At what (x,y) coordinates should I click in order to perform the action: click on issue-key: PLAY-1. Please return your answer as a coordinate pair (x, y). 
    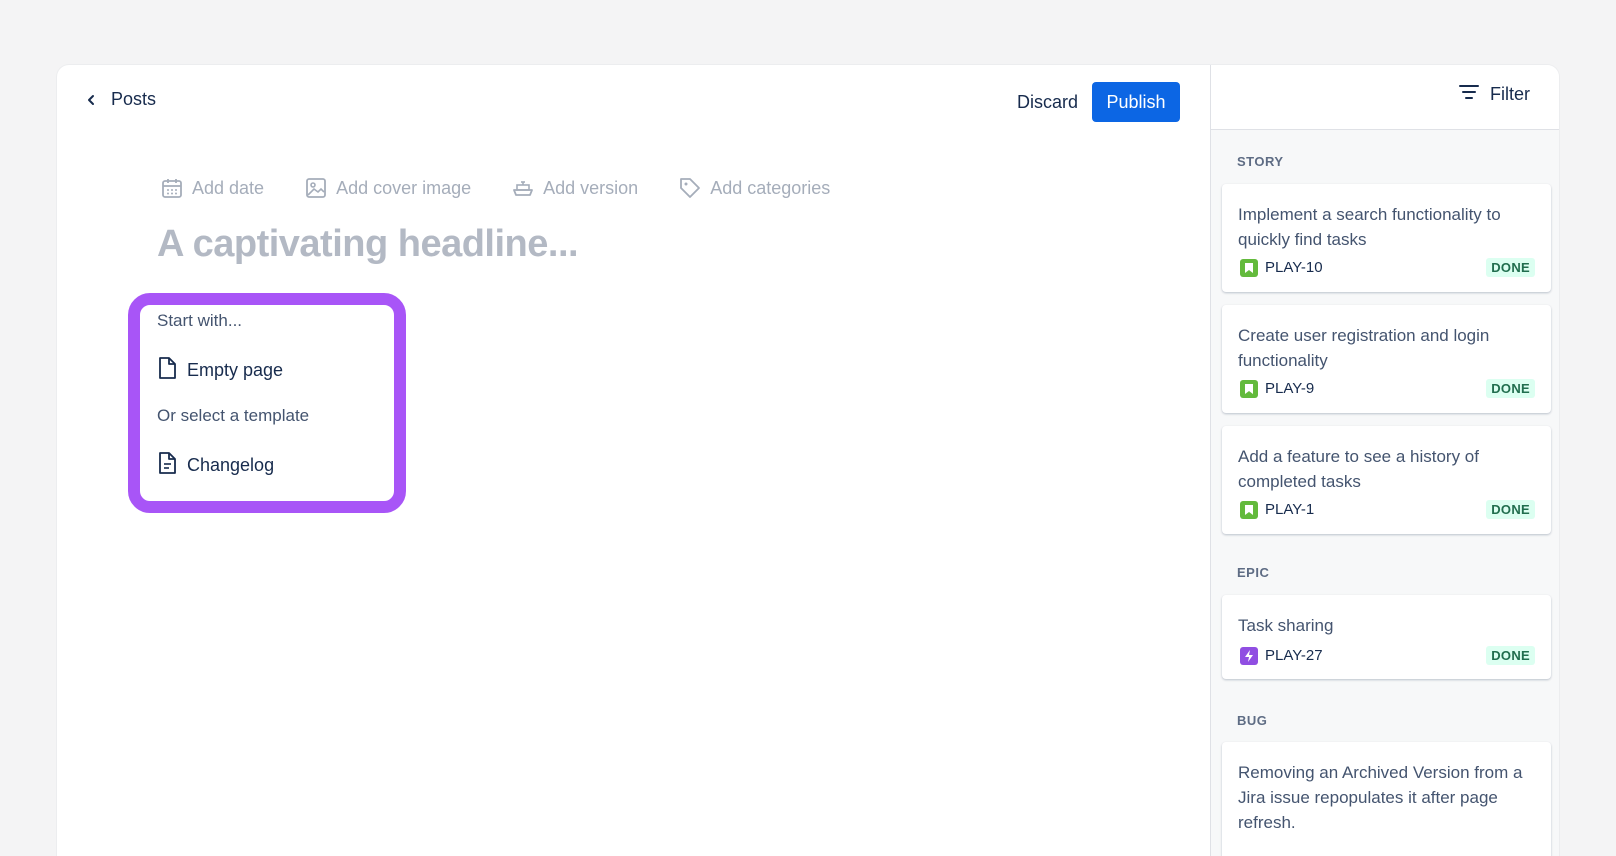
    Looking at the image, I should click on (1277, 509).